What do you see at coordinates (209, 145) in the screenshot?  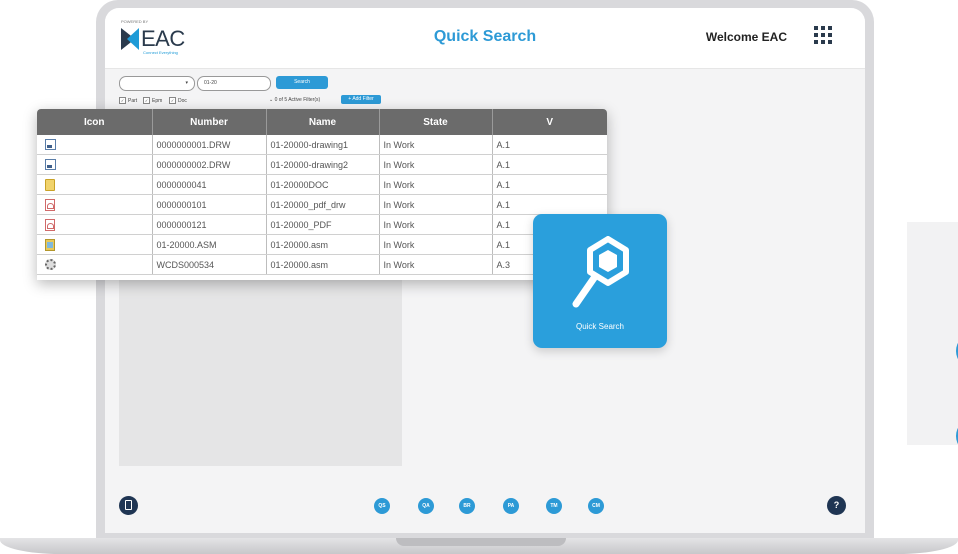 I see `cell-number: 0000000001.DRW` at bounding box center [209, 145].